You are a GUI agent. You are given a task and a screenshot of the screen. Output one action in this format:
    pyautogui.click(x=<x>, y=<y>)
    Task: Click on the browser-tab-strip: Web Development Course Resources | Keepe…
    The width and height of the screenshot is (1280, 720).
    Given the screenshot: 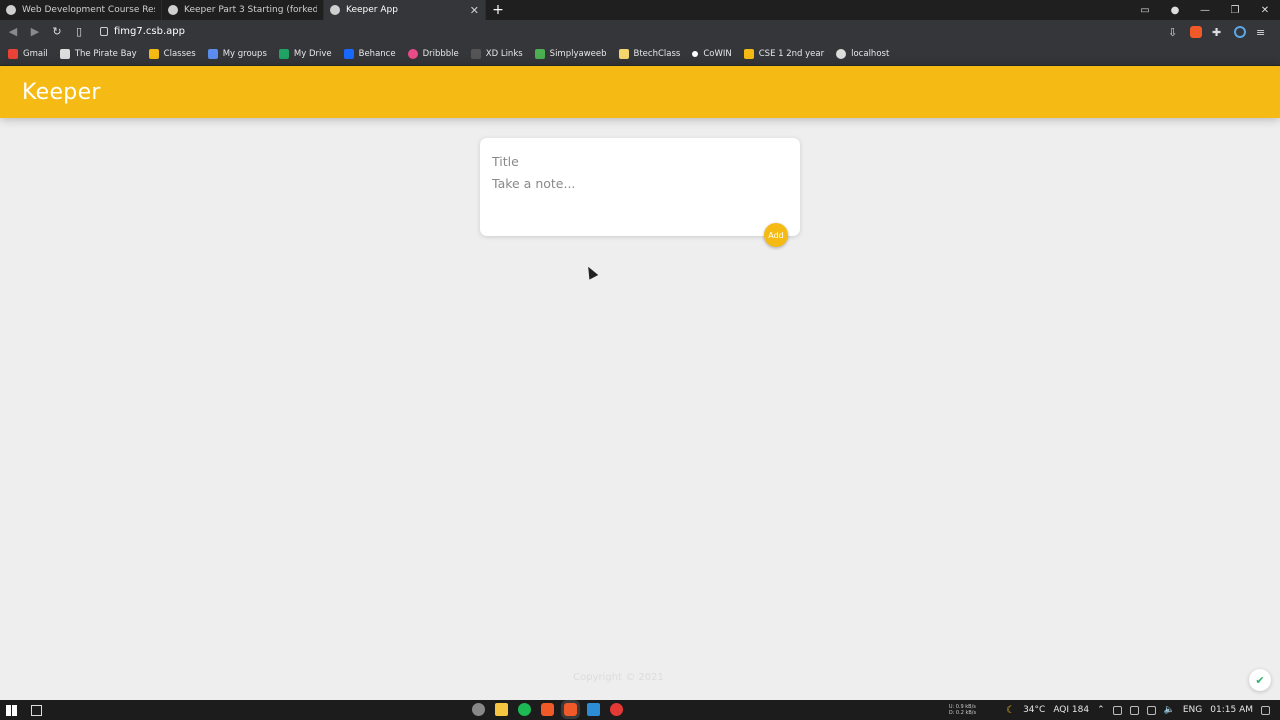 What is the action you would take?
    pyautogui.click(x=640, y=10)
    